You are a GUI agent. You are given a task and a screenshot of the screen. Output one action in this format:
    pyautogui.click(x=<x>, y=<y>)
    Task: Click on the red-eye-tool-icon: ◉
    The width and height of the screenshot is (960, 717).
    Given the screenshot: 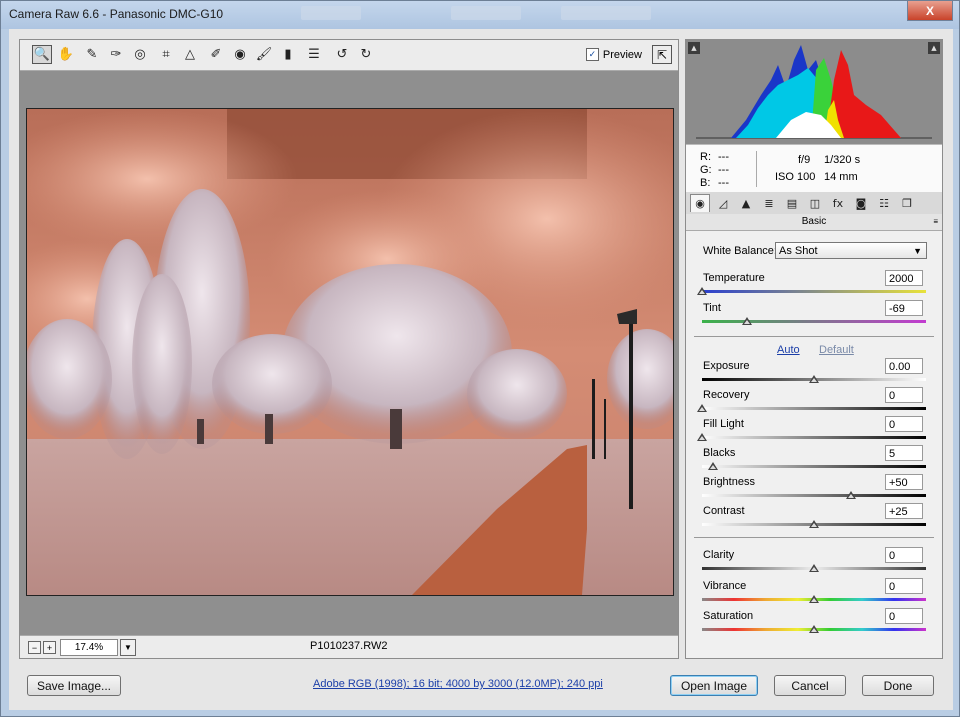 What is the action you would take?
    pyautogui.click(x=240, y=54)
    